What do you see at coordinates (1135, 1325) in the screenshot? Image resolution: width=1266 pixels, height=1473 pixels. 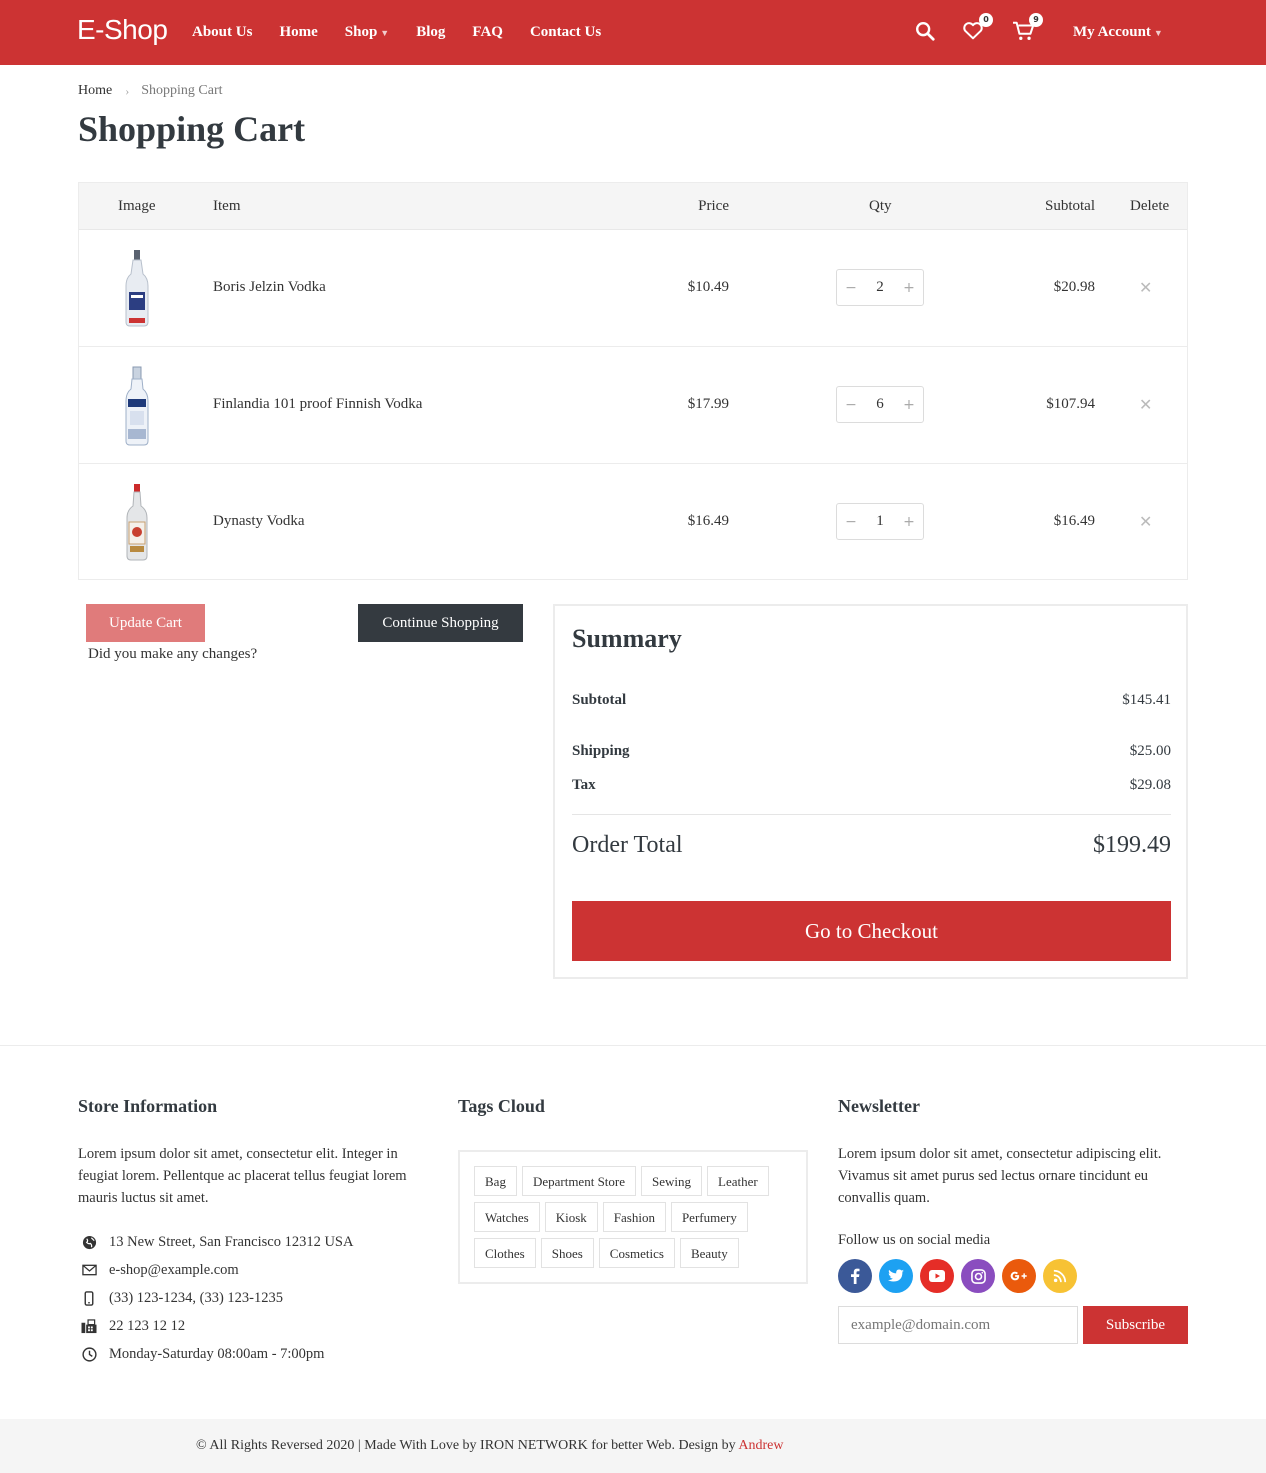 I see `subscribe-button: Subscribe` at bounding box center [1135, 1325].